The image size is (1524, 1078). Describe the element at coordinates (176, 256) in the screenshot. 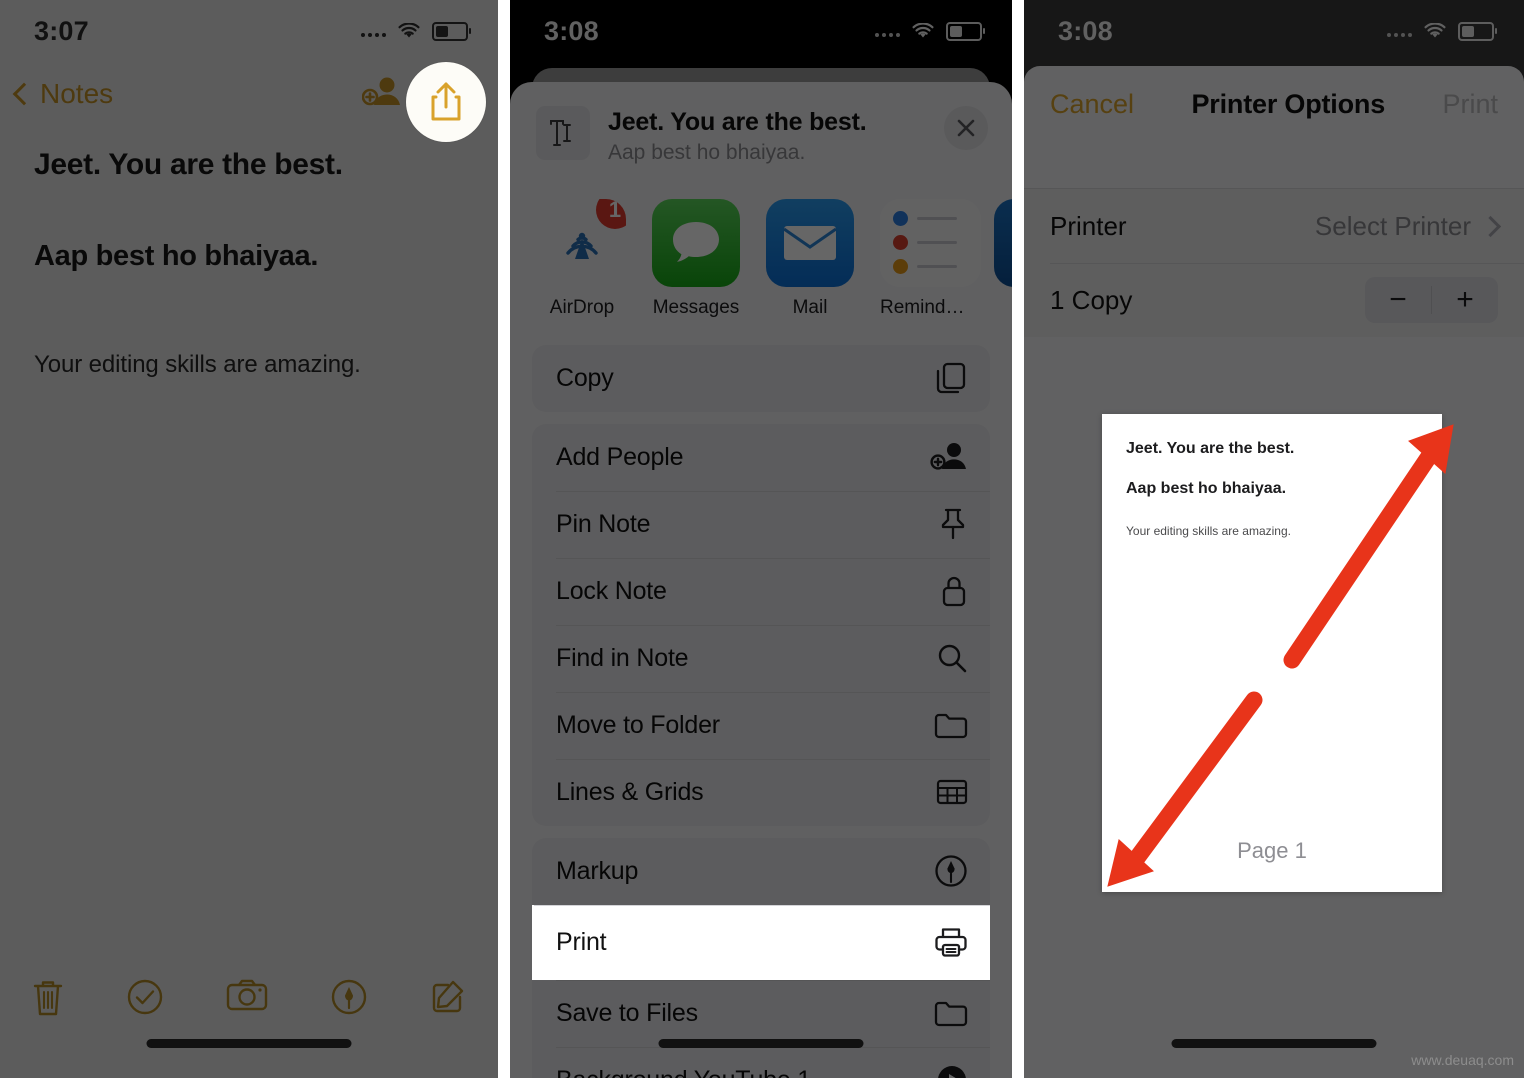

I see `note-heading-2: Aap best ho bhaiyaa.` at that location.